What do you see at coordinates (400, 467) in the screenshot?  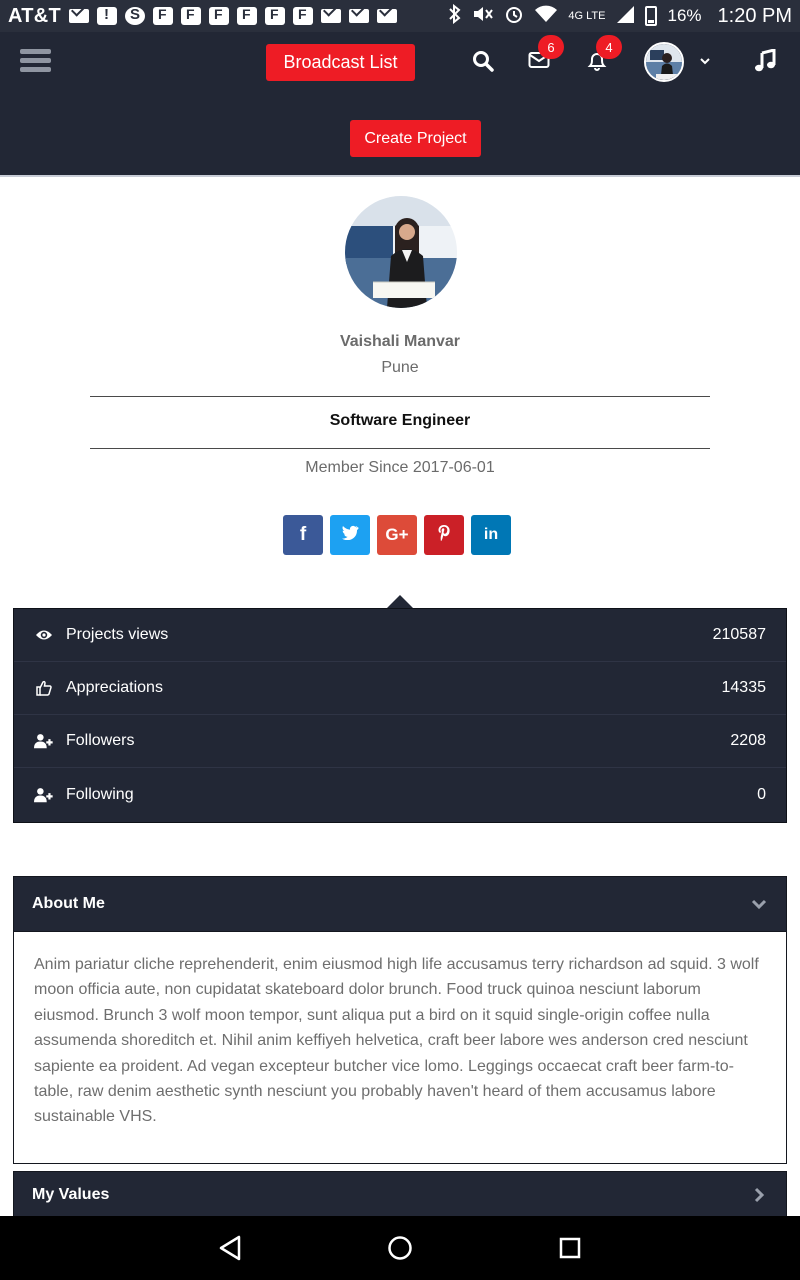 I see `member-since: Member Since 2017-06-01` at bounding box center [400, 467].